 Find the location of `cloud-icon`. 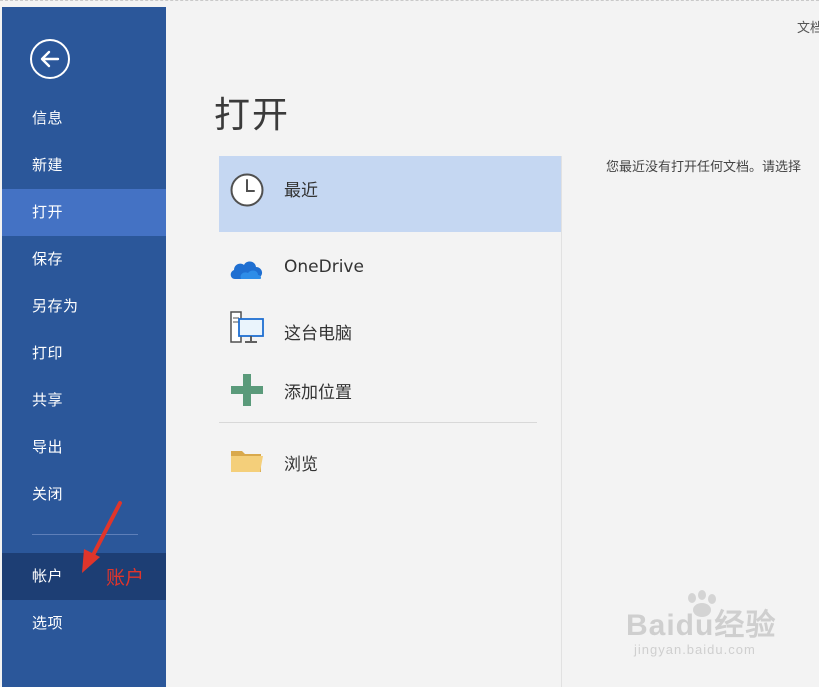

cloud-icon is located at coordinates (246, 270).